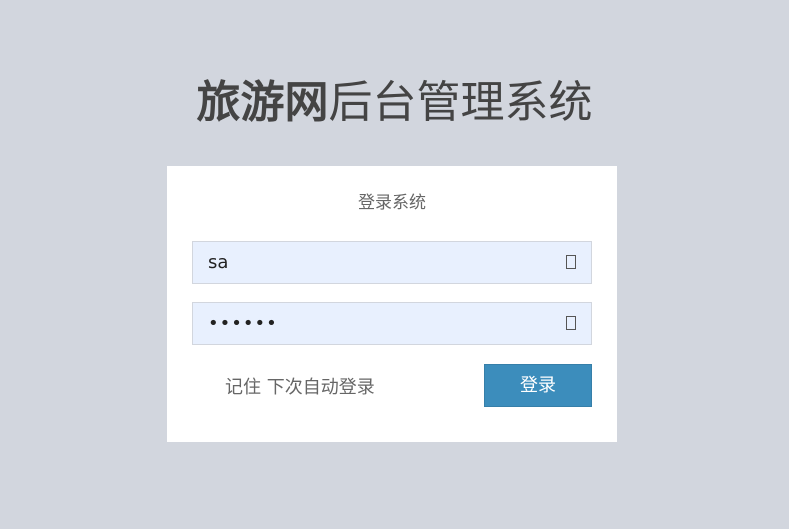 The width and height of the screenshot is (789, 529). What do you see at coordinates (392, 323) in the screenshot?
I see `password-field: ••••••` at bounding box center [392, 323].